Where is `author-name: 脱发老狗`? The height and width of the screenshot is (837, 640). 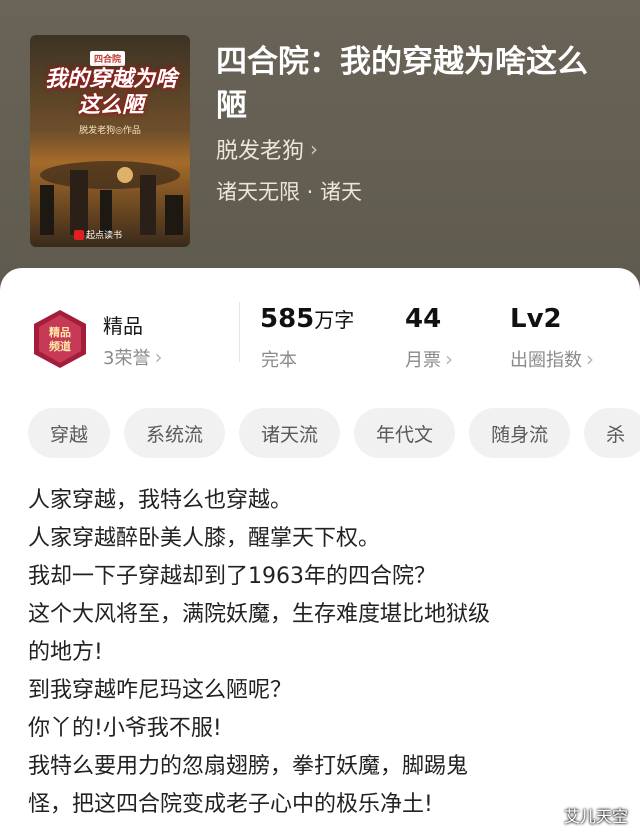 author-name: 脱发老狗 is located at coordinates (260, 151).